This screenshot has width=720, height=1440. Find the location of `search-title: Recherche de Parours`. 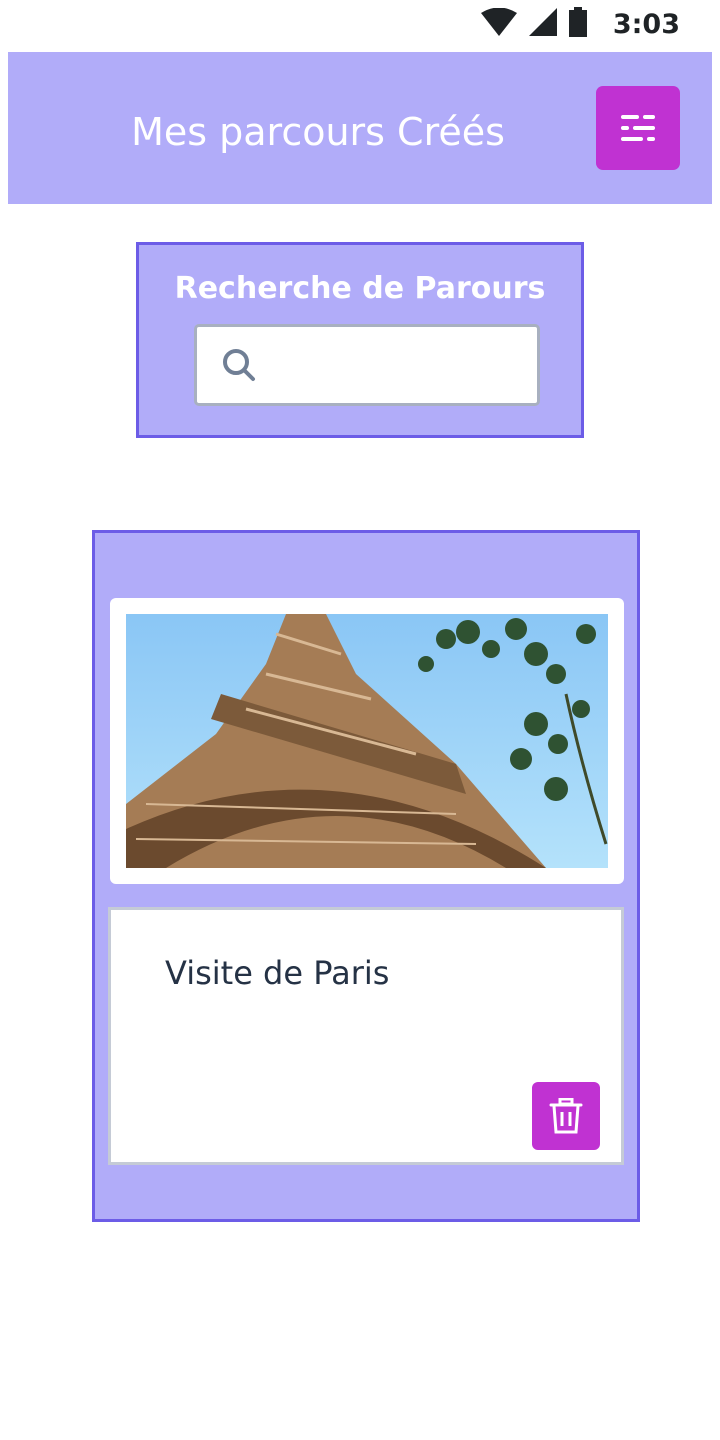

search-title: Recherche de Parours is located at coordinates (360, 288).